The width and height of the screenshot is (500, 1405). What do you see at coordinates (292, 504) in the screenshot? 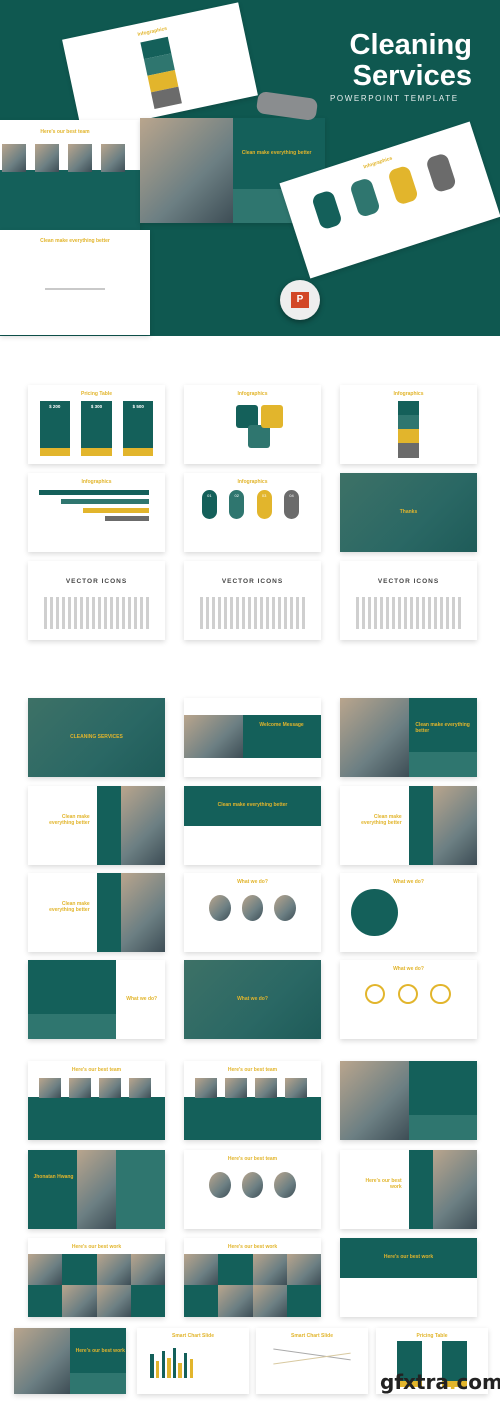
I see `step-pill: 04` at bounding box center [292, 504].